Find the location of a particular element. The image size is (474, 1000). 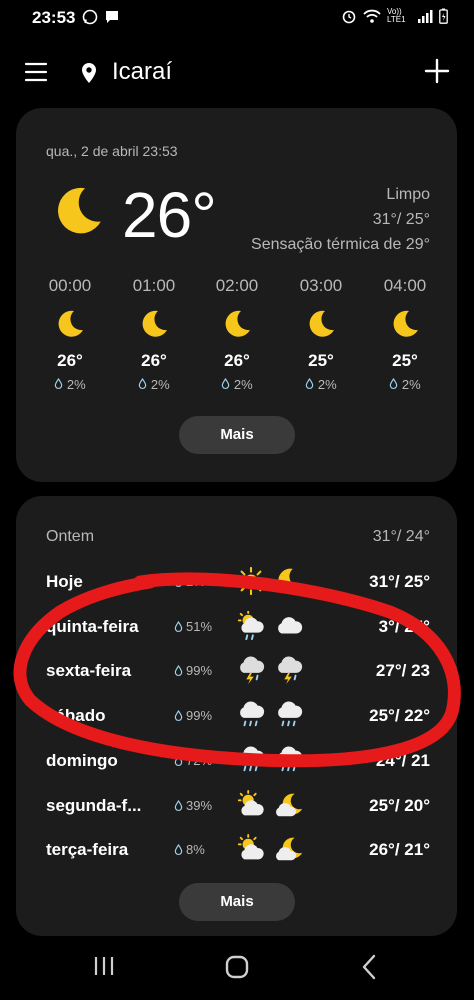

yesterday-label: Ontem is located at coordinates (70, 536).